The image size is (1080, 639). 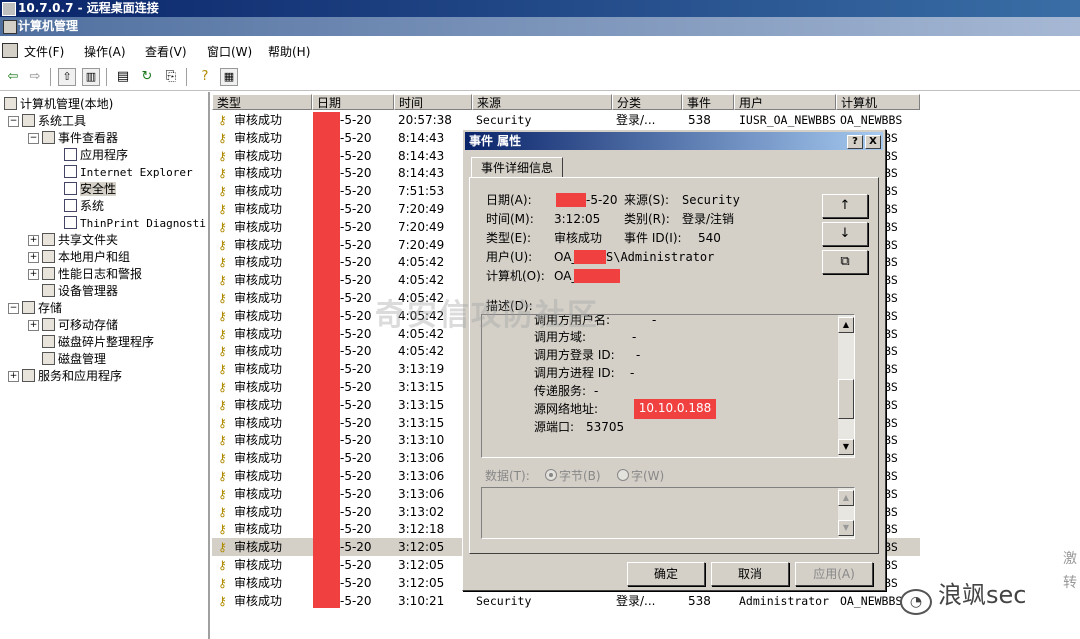 I want to click on cell-time: 3:13:15, so click(x=421, y=387).